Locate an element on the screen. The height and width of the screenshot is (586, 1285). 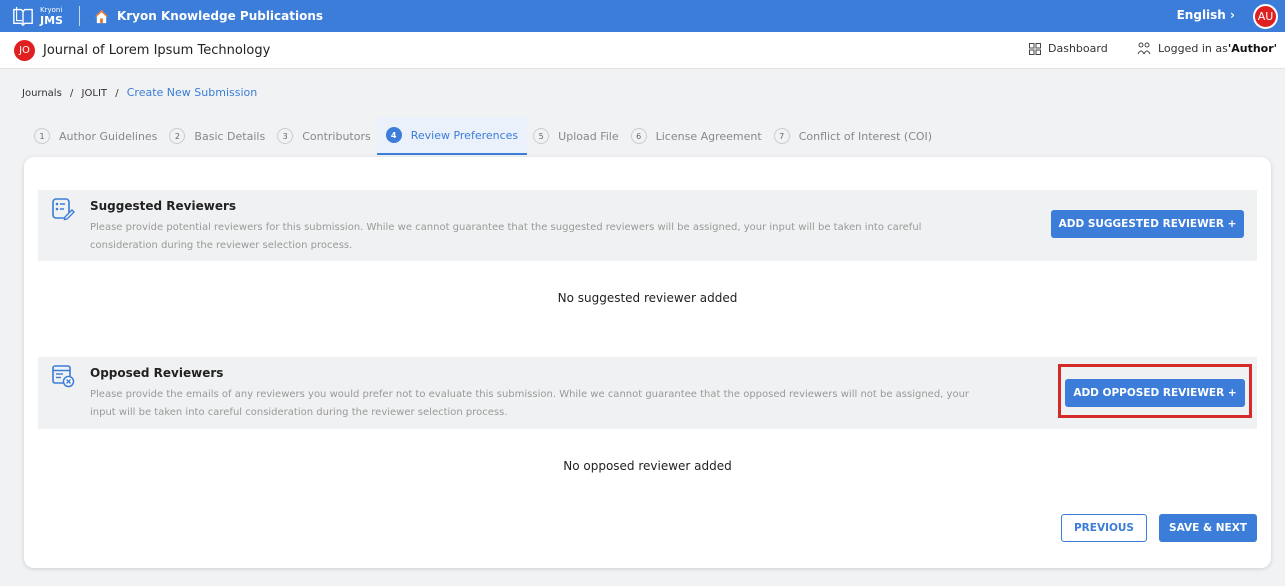
step-number: 1 is located at coordinates (42, 136).